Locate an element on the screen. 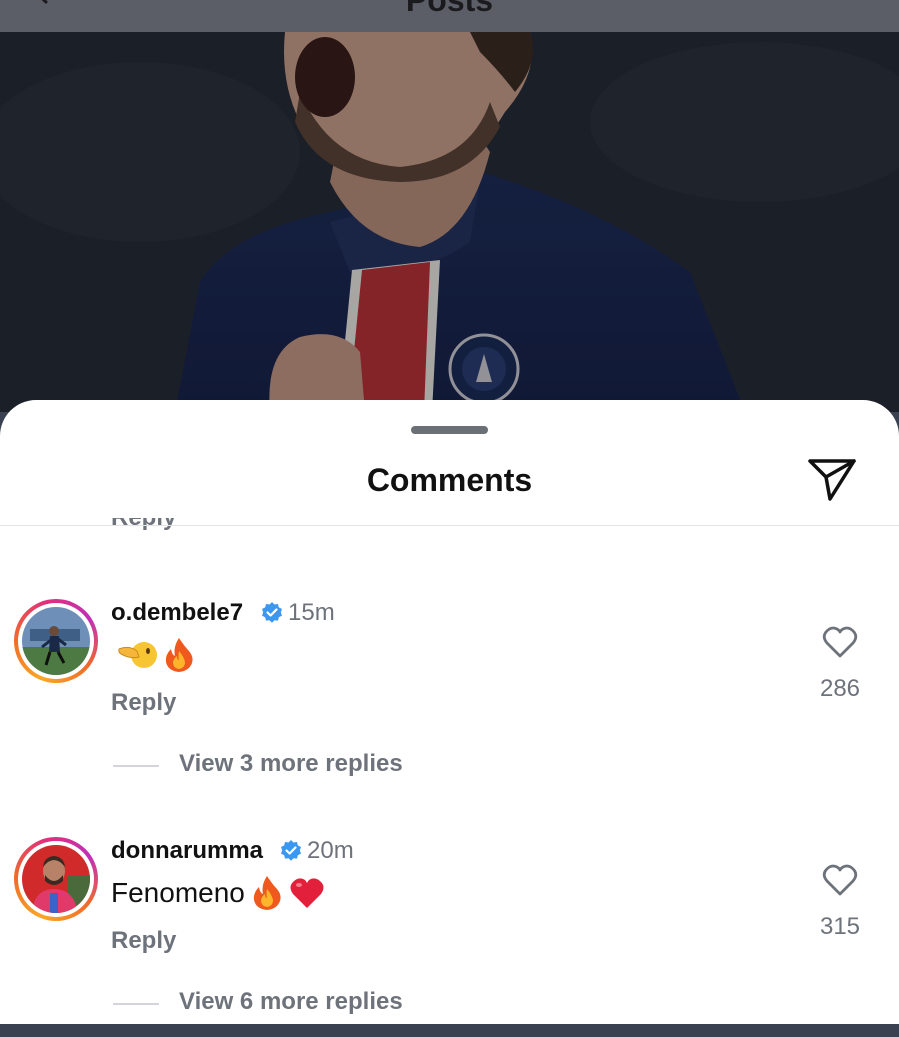  comment-time: 15m is located at coordinates (311, 612).